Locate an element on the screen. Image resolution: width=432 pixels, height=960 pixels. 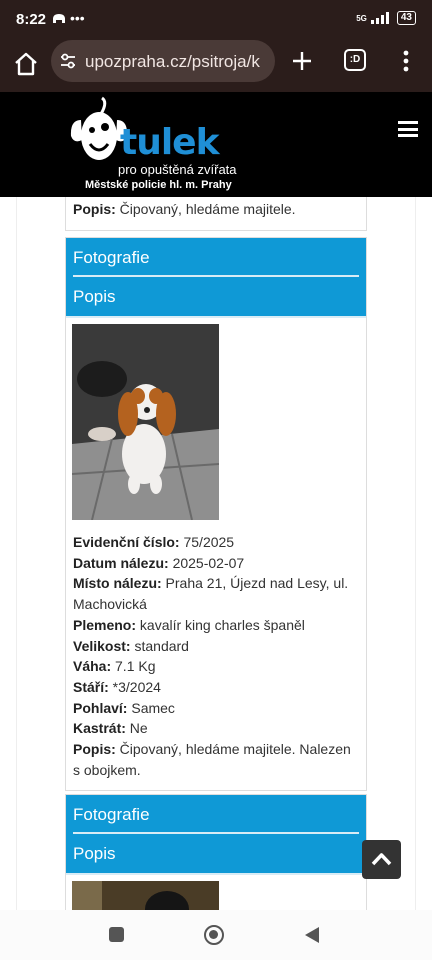
chevron-up-icon is located at coordinates (381, 859).